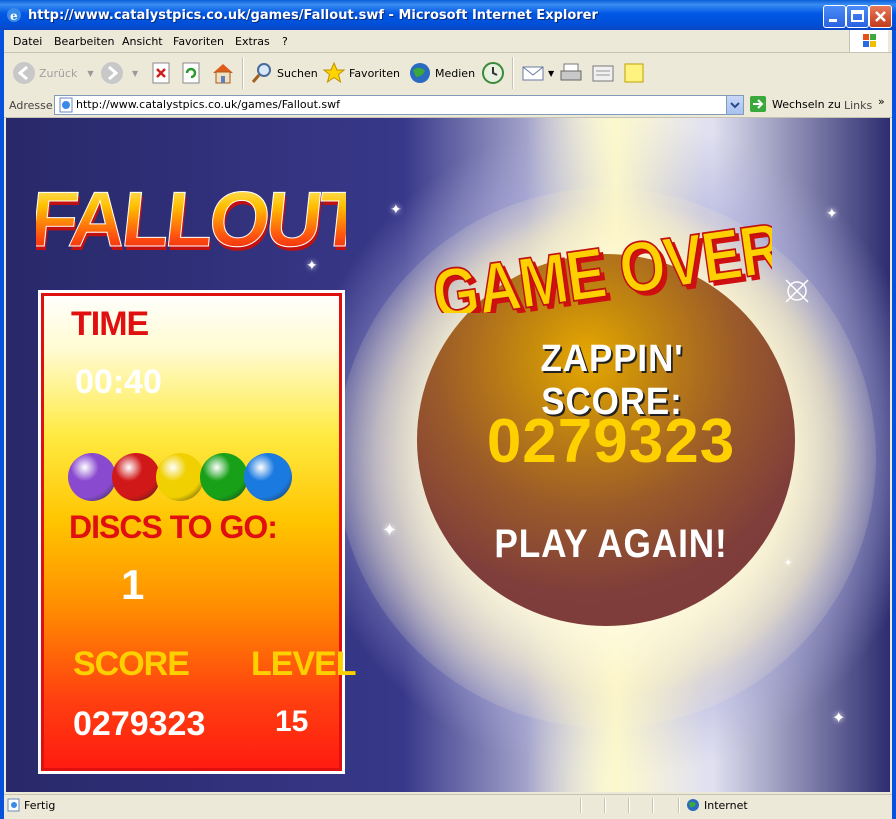 This screenshot has width=896, height=819. What do you see at coordinates (110, 324) in the screenshot?
I see `time-label: TIME` at bounding box center [110, 324].